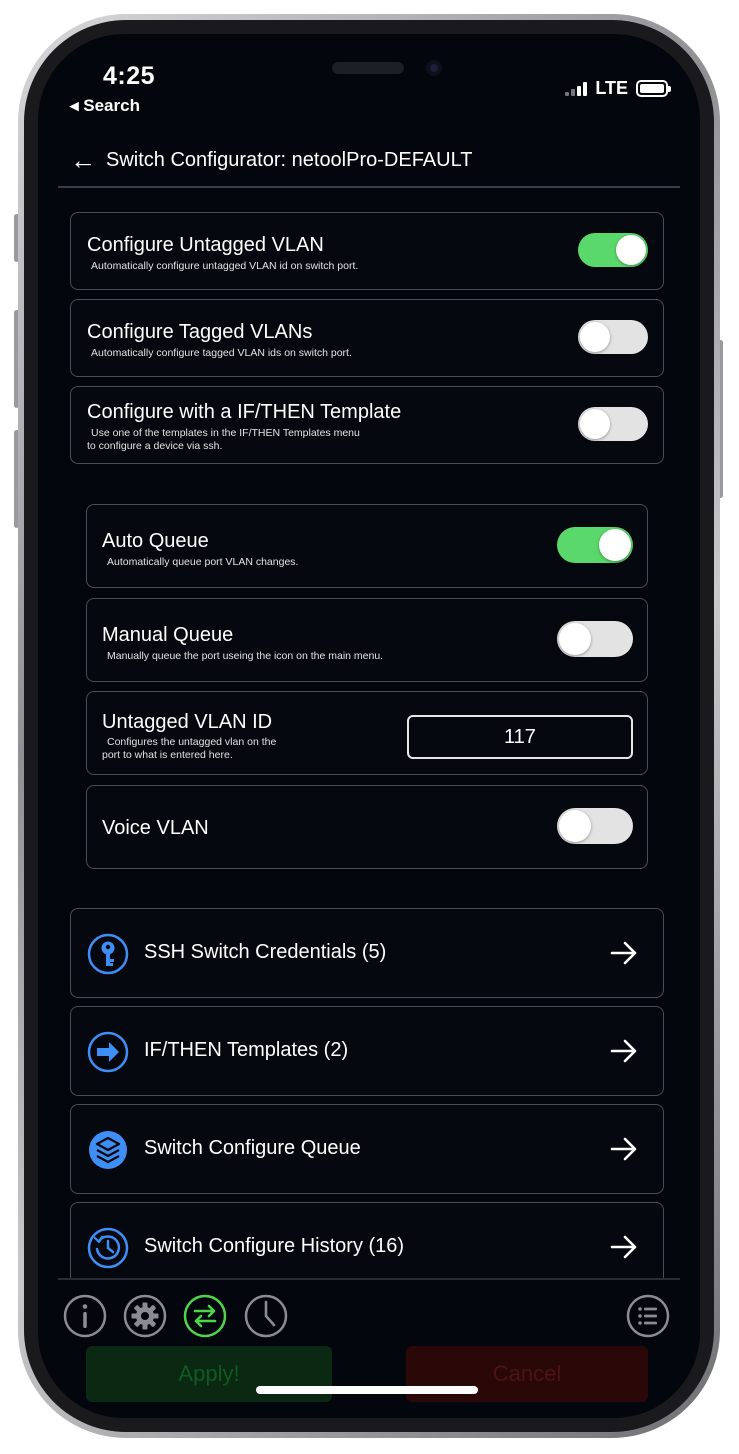 Image resolution: width=739 pixels, height=1454 pixels. Describe the element at coordinates (108, 1248) in the screenshot. I see `history-icon` at that location.